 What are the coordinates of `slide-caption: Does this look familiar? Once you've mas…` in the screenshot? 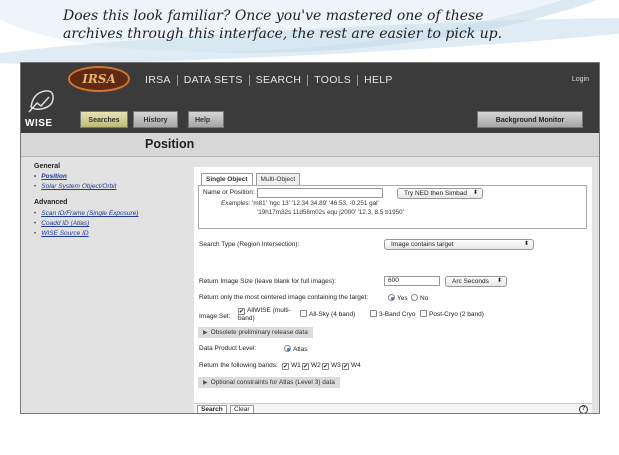 It's located at (283, 25).